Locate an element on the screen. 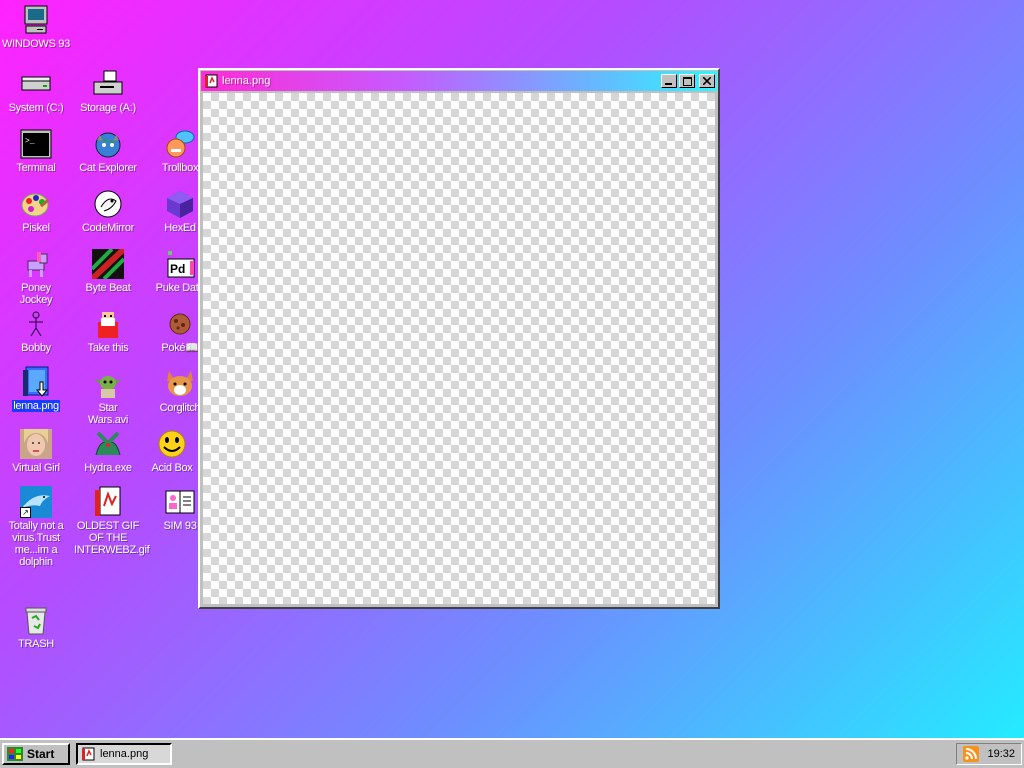 The height and width of the screenshot is (768, 1024). hard-drive-icon is located at coordinates (36, 84).